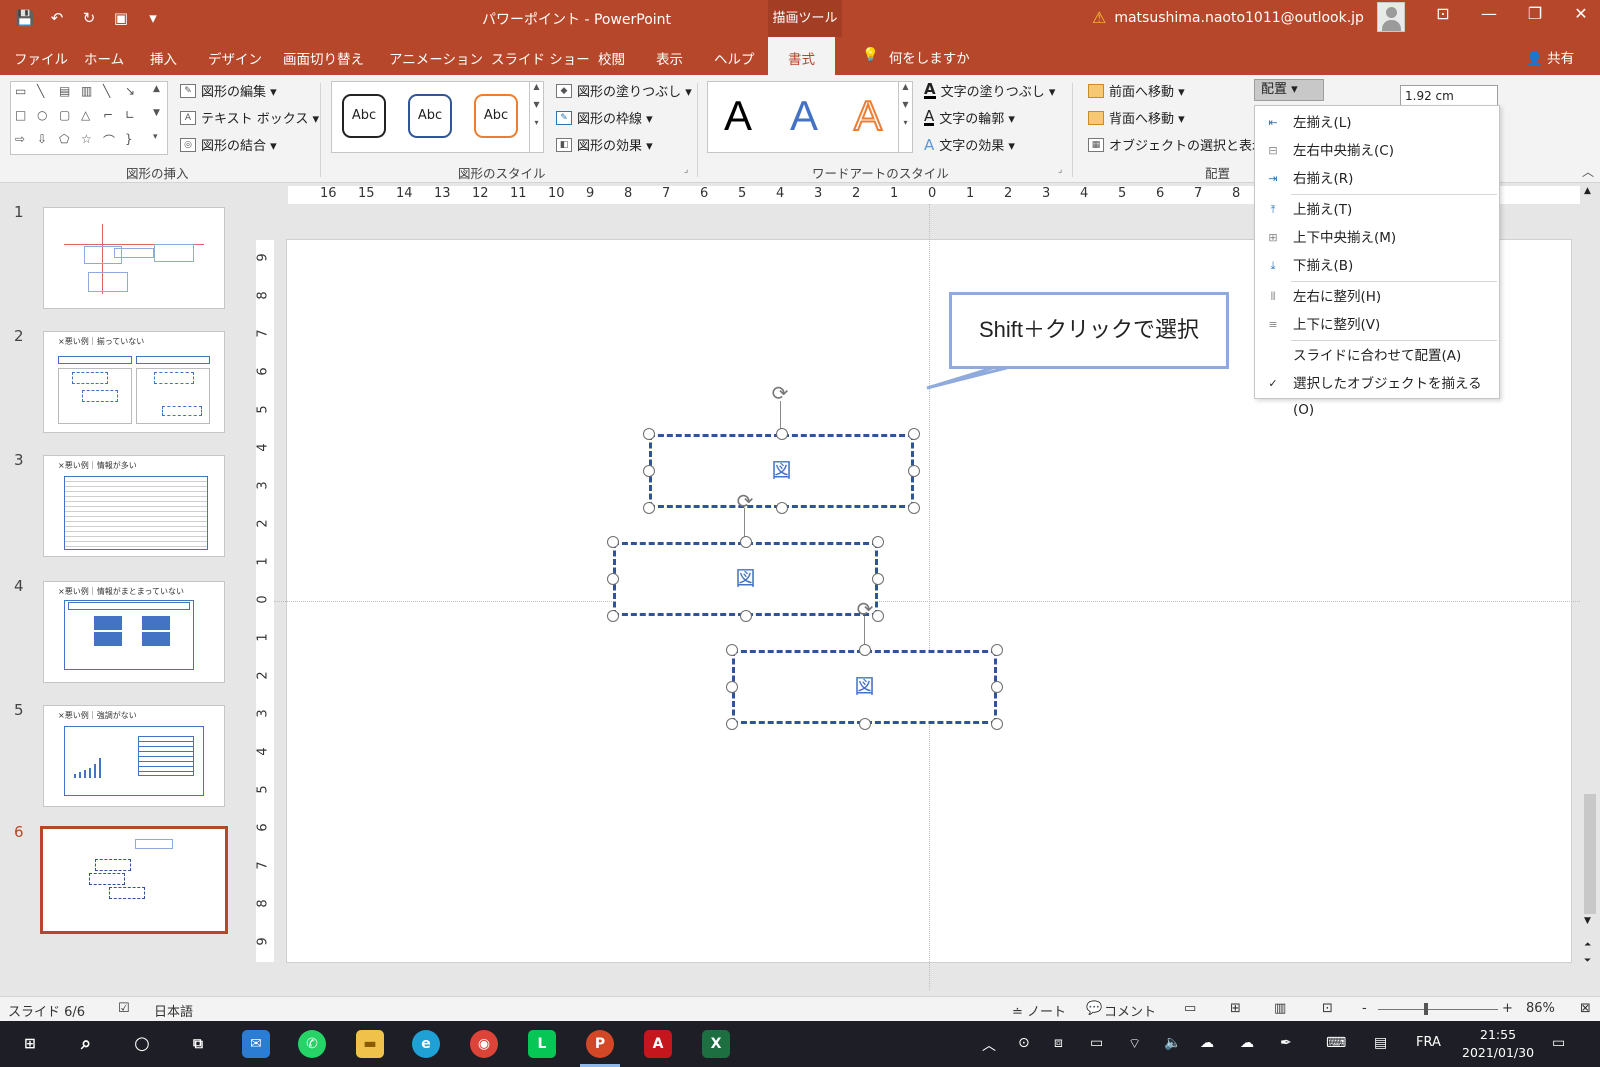 This screenshot has height=1067, width=1600. What do you see at coordinates (868, 115) in the screenshot?
I see `wordart-orange-outline: A` at bounding box center [868, 115].